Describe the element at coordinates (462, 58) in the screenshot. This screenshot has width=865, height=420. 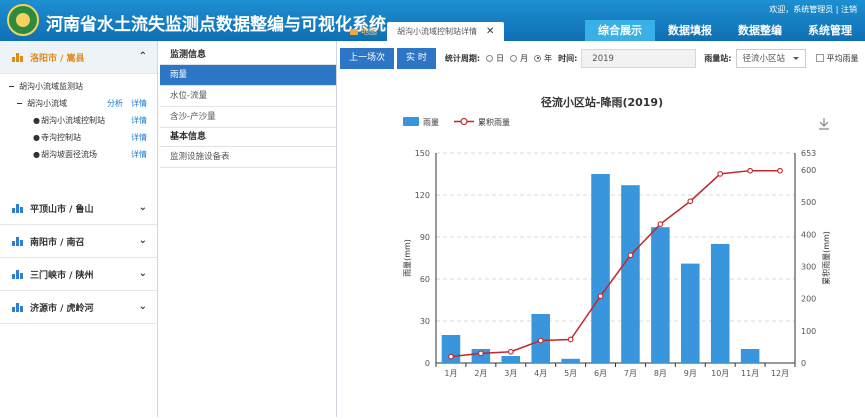
I see `period-label: 统计周期:` at that location.